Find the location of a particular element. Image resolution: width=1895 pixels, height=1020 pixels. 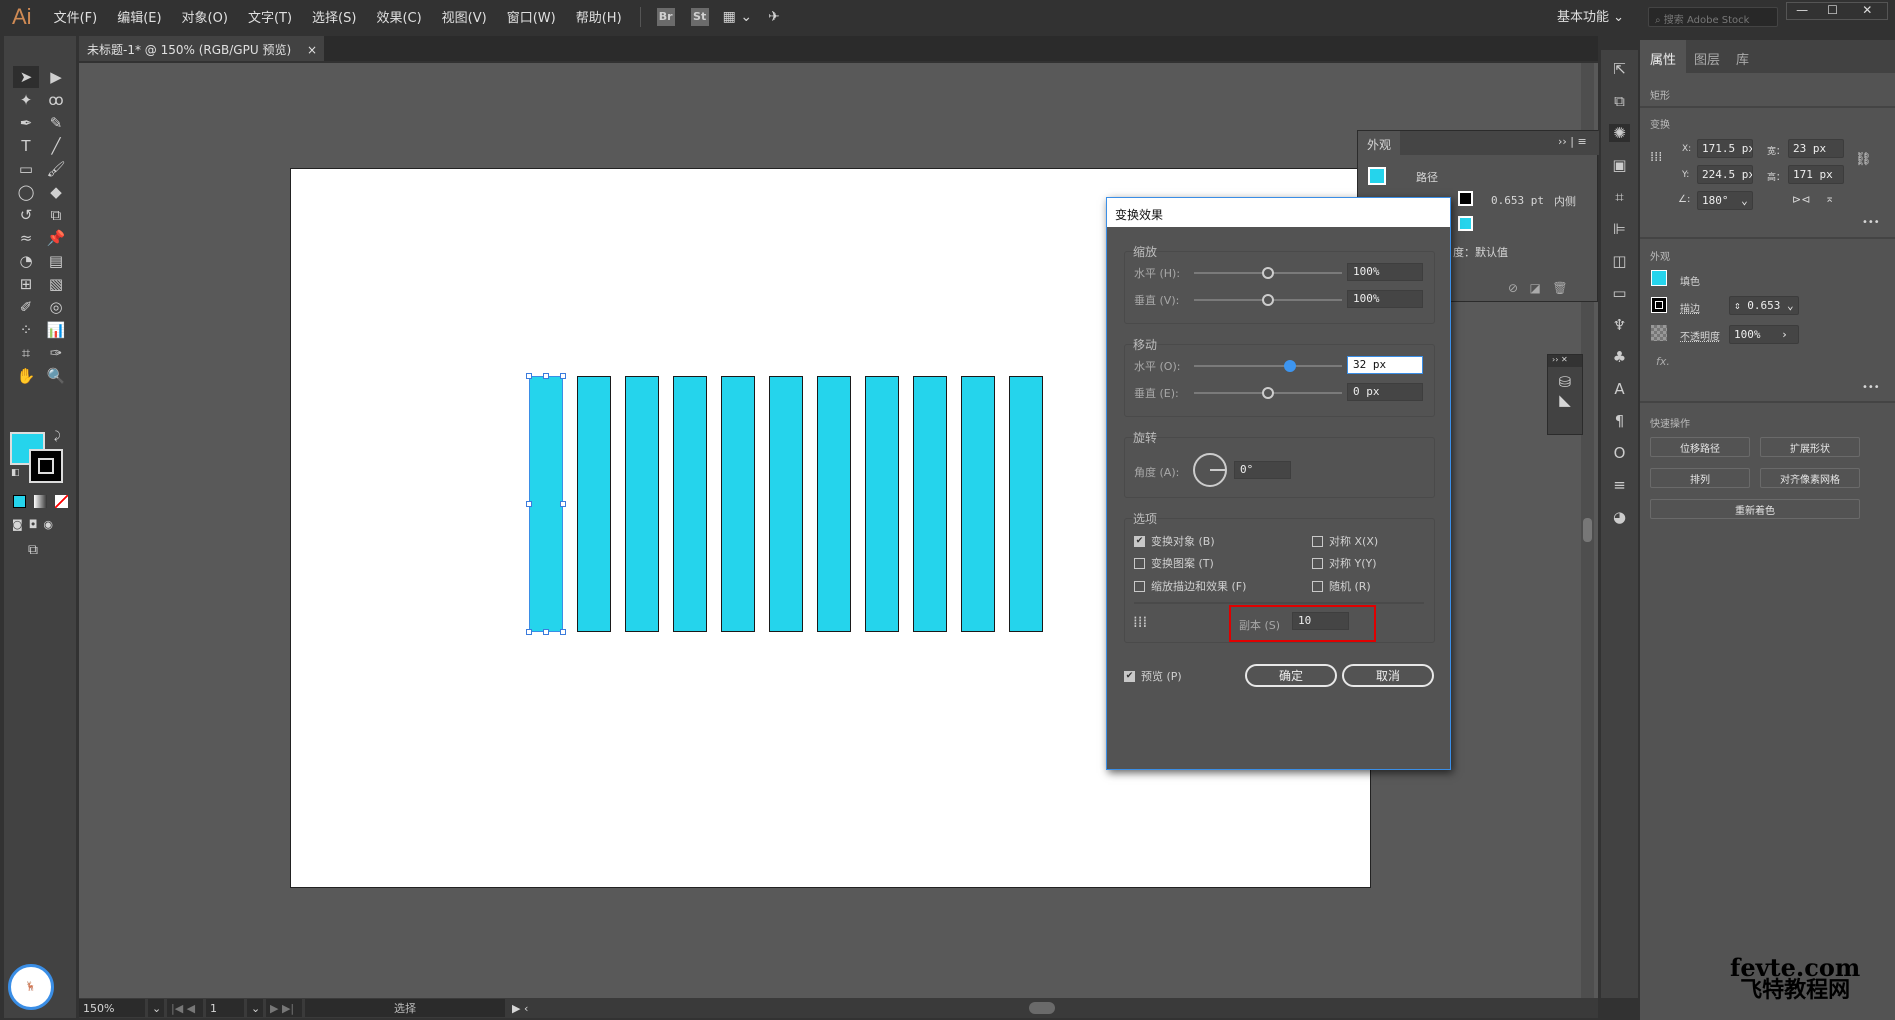

magic-wand-tool-icon: ✦ is located at coordinates (26, 100).